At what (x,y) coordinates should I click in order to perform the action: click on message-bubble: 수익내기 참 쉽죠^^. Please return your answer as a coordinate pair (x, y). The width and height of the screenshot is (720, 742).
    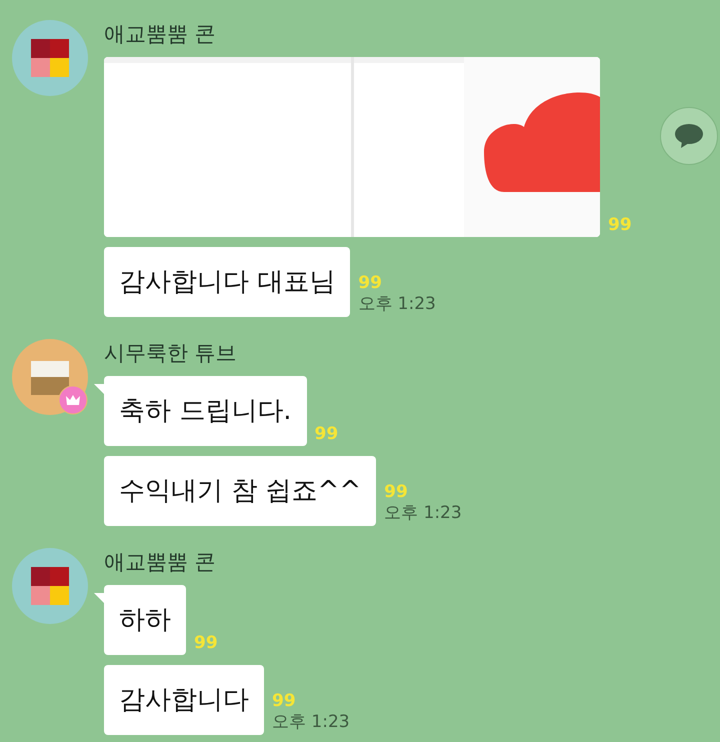
    Looking at the image, I should click on (240, 491).